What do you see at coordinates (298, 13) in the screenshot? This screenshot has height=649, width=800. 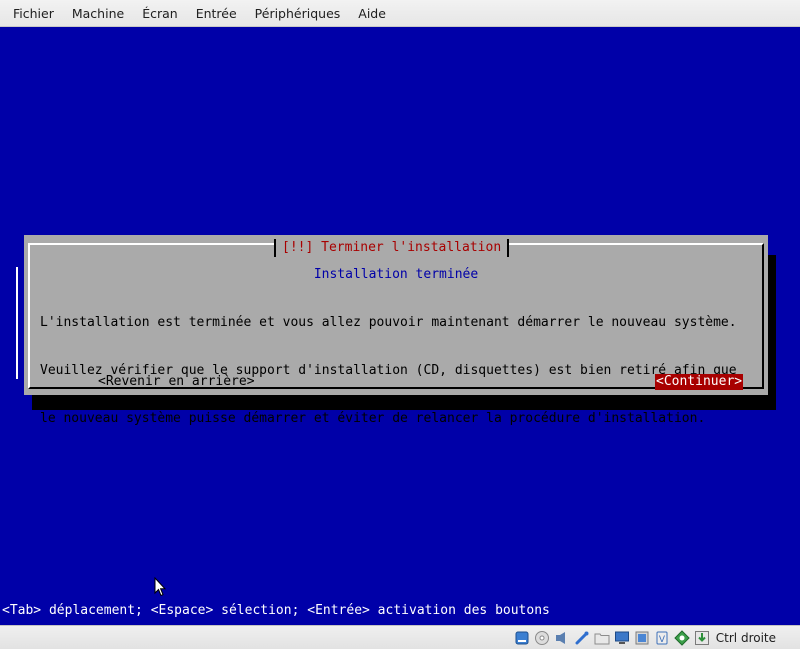 I see `menu-peripheriques: Périphériques` at bounding box center [298, 13].